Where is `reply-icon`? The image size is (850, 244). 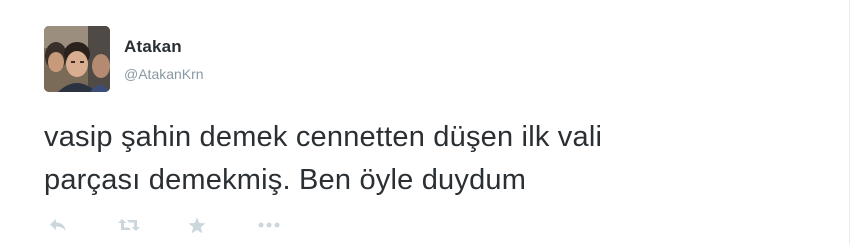 reply-icon is located at coordinates (58, 225).